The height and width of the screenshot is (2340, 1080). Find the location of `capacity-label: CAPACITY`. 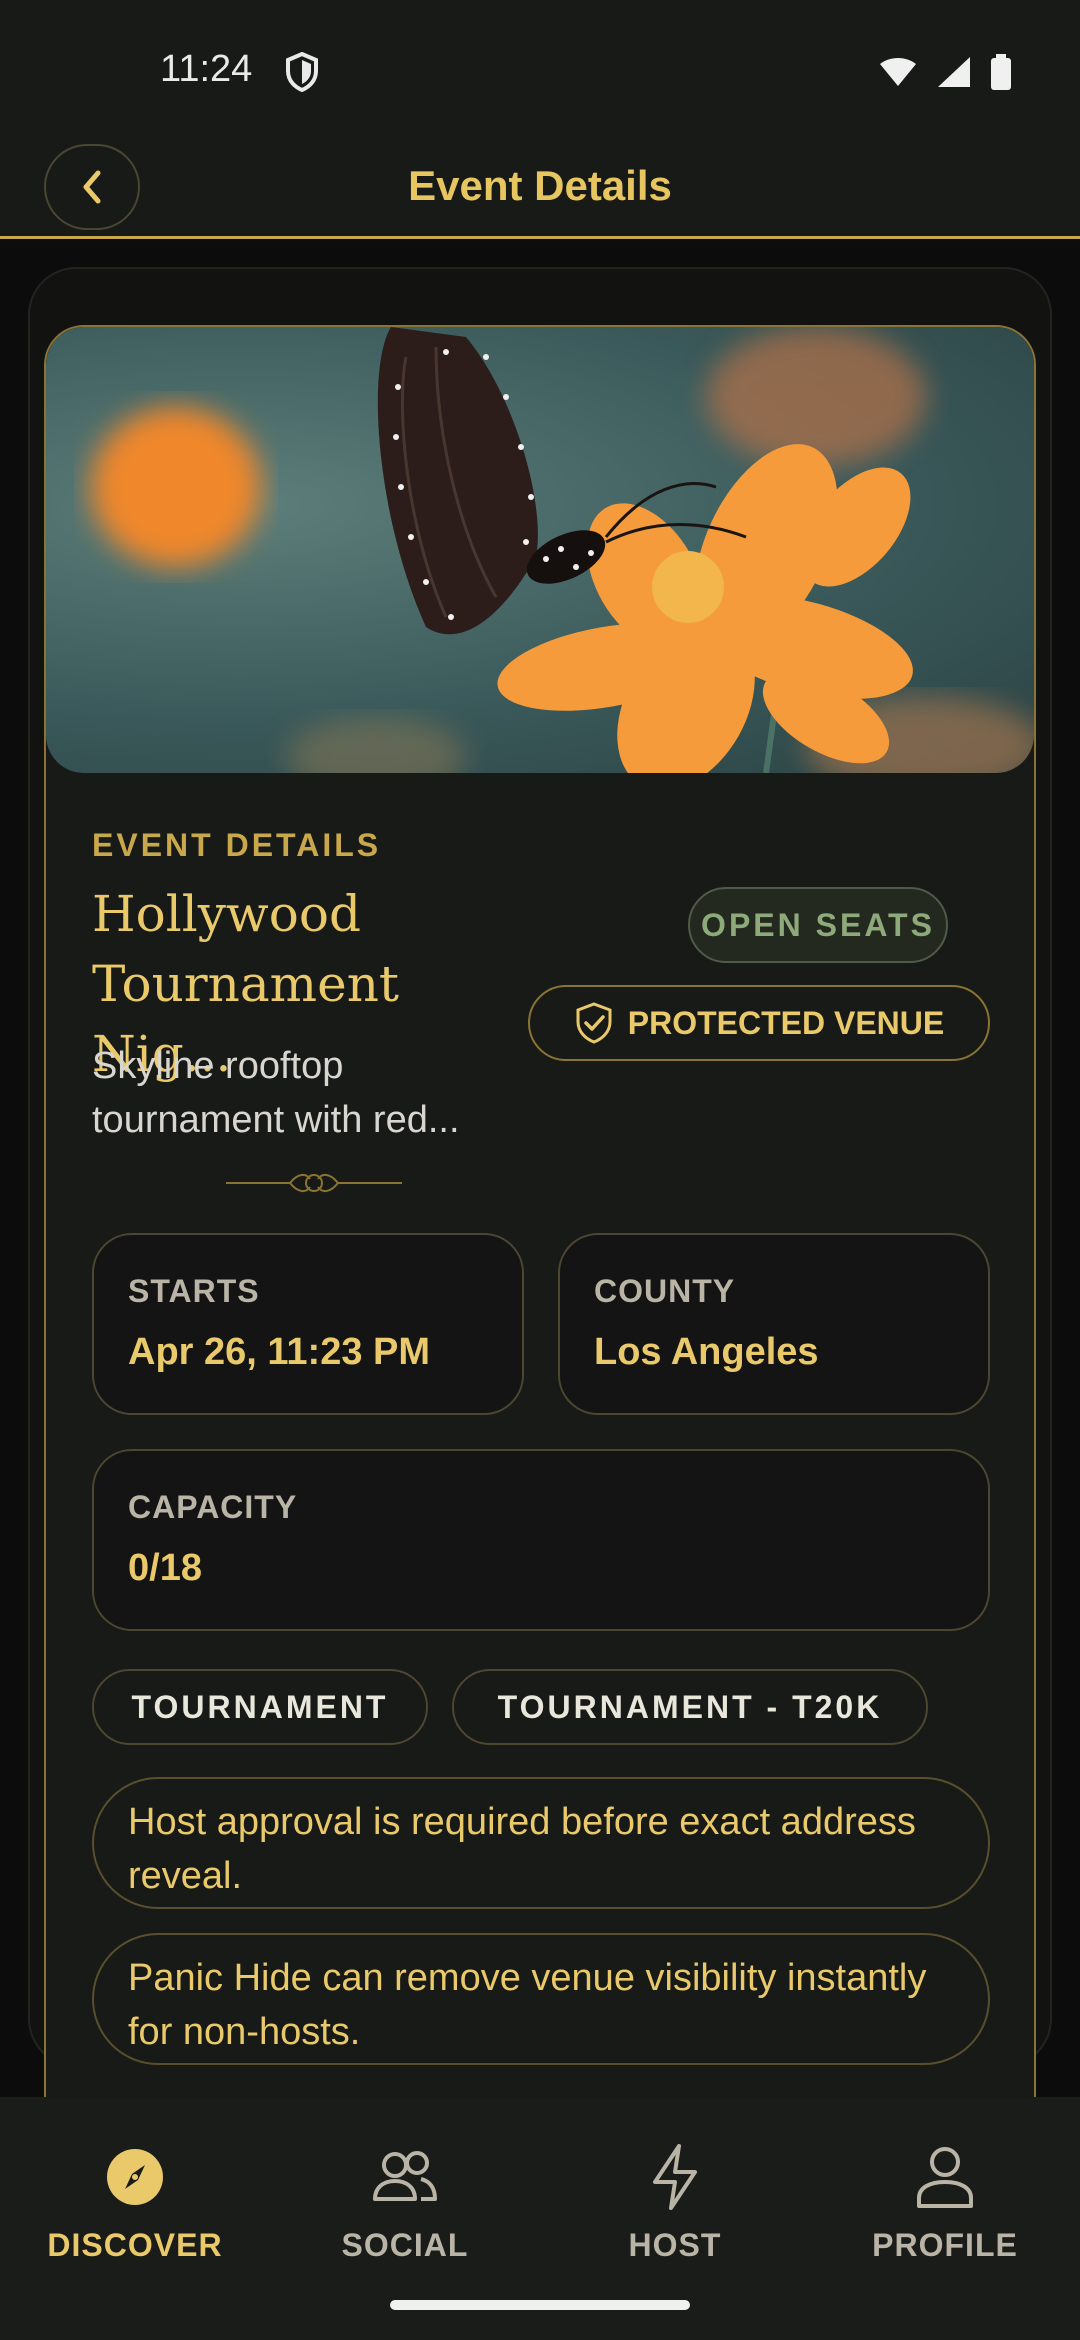

capacity-label: CAPACITY is located at coordinates (213, 1507).